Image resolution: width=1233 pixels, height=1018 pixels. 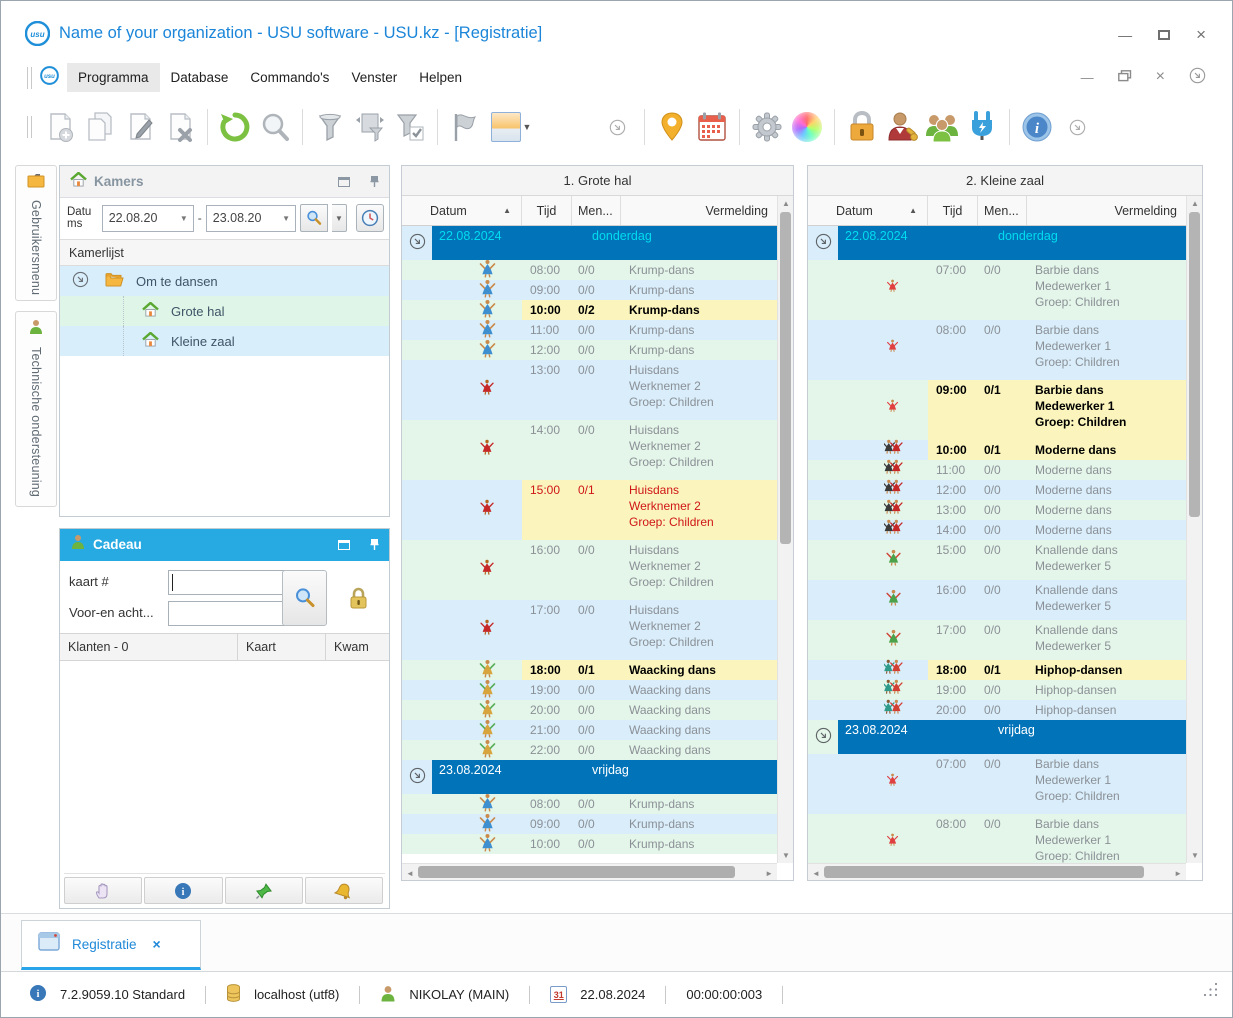 What do you see at coordinates (410, 127) in the screenshot?
I see `filter-check-button` at bounding box center [410, 127].